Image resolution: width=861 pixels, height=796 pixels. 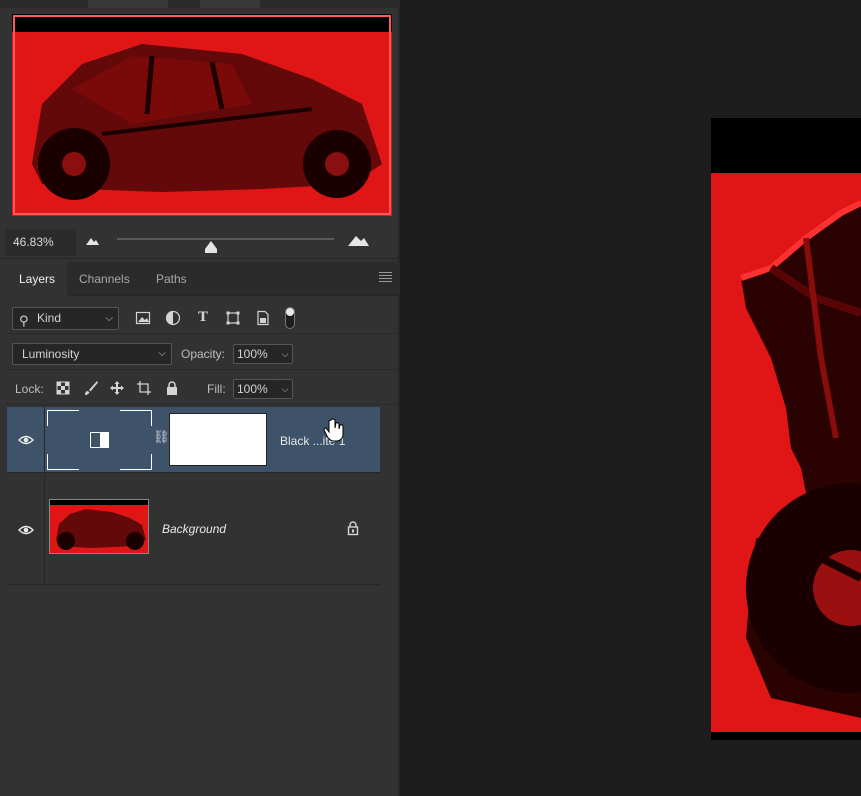 I want to click on zoom-input: 46.83%, so click(x=41, y=242).